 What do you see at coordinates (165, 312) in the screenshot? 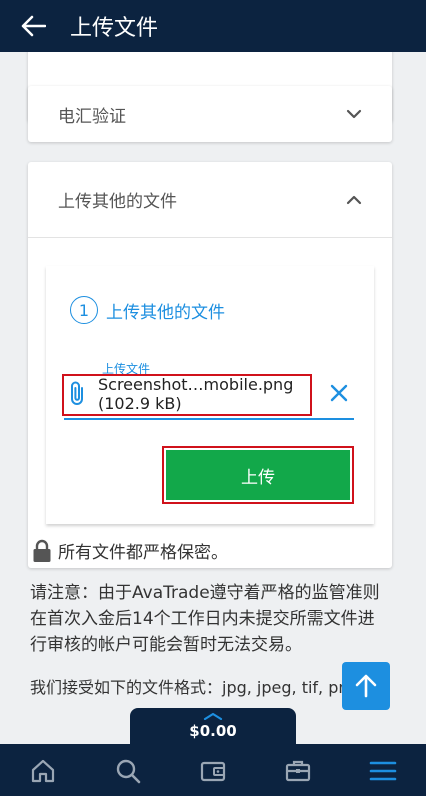
I see `step-label: 上传其他的文件` at bounding box center [165, 312].